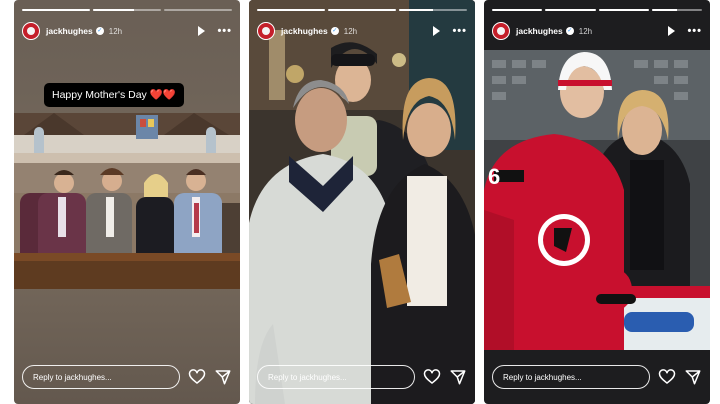  I want to click on church-family-photo, so click(127, 201).